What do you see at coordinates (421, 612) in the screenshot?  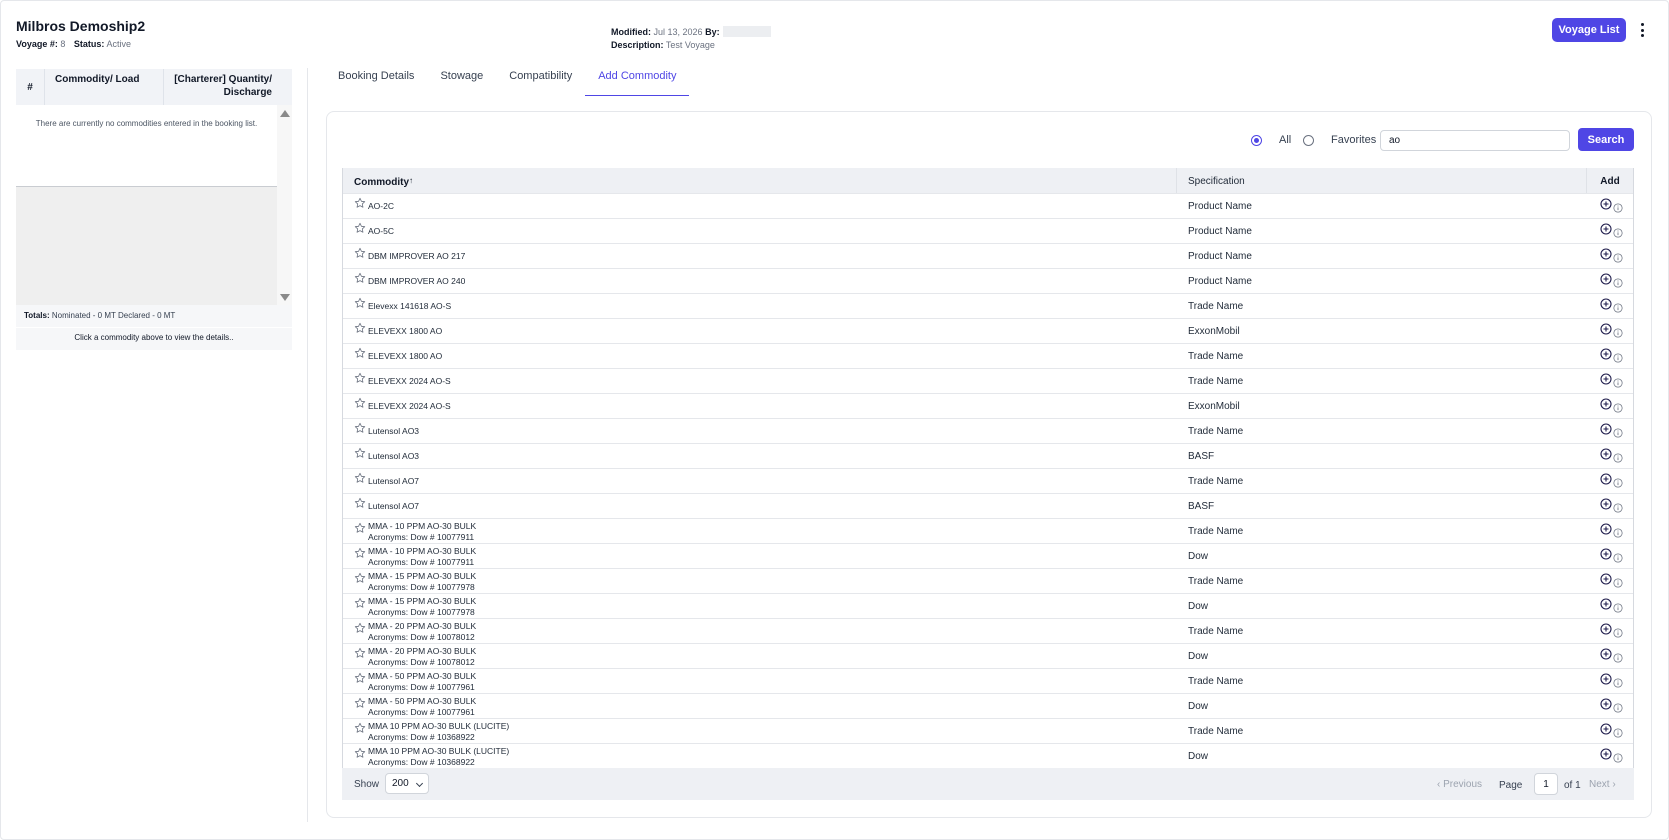 I see `commodity-acronyms: Acronyms: Dow # 10077978` at bounding box center [421, 612].